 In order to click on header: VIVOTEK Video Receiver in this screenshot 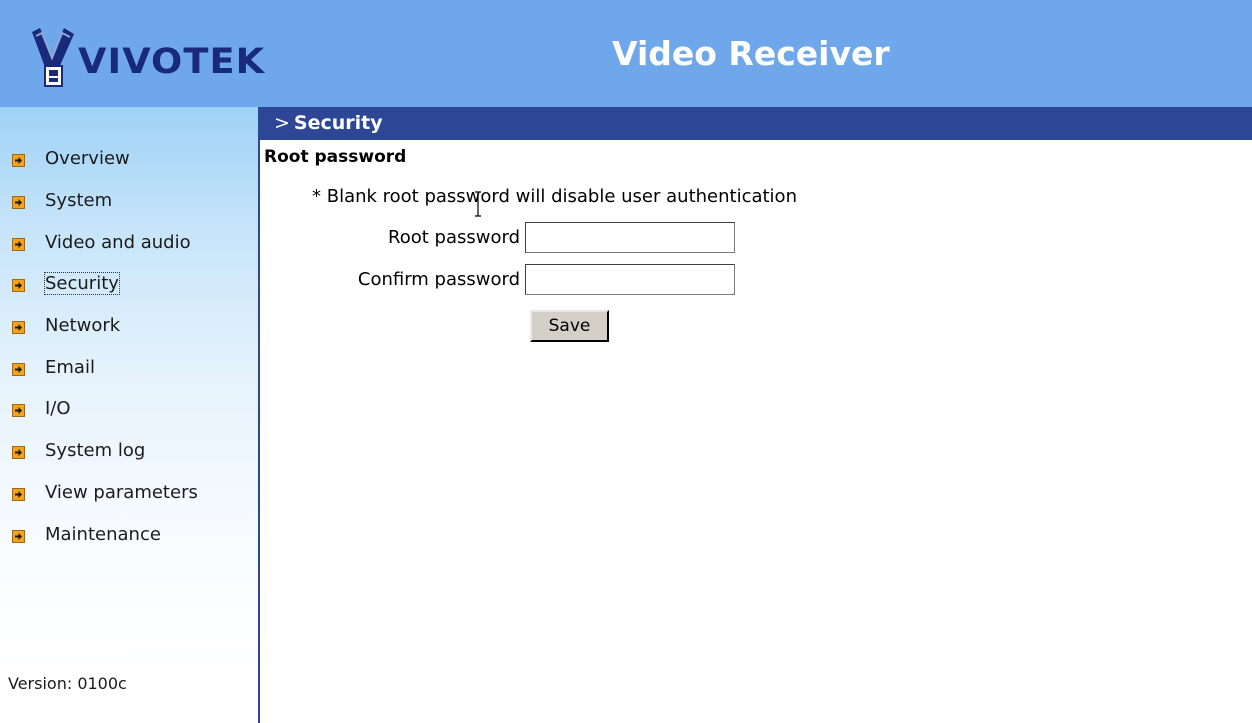, I will do `click(626, 53)`.